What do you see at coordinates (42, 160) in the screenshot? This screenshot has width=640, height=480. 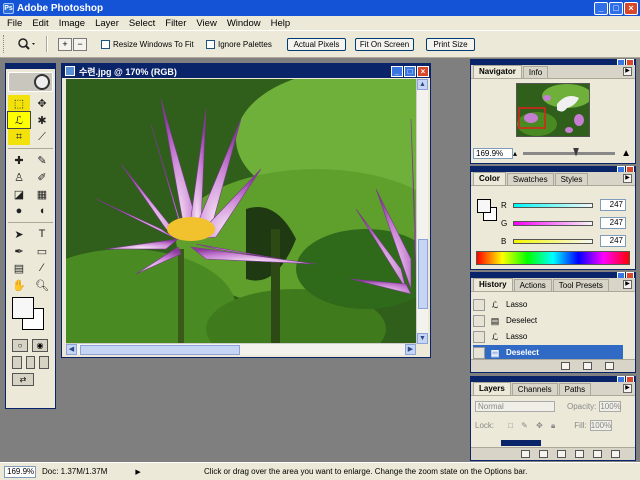 I see `brush-tool-icon: ✎` at bounding box center [42, 160].